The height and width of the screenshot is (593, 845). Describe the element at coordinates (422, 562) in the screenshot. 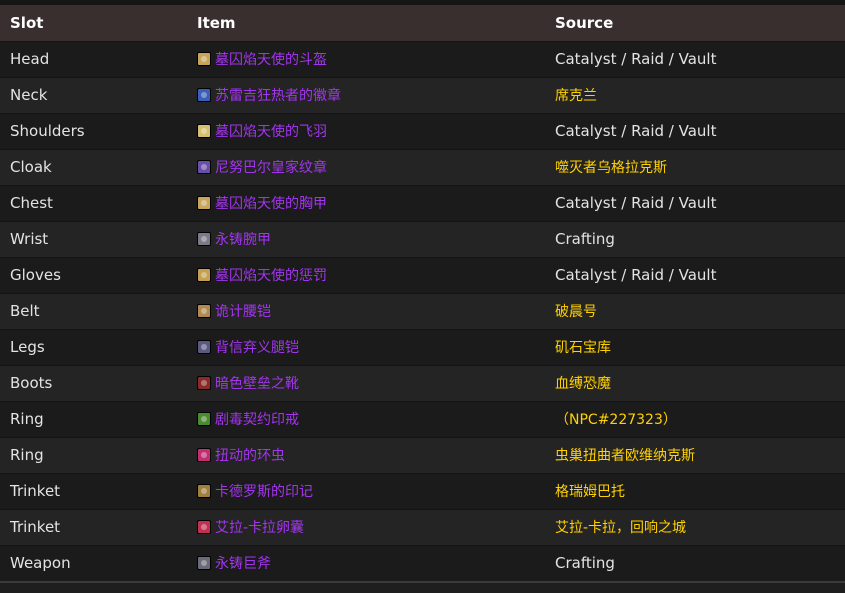

I see `table-row: Weapon 永铸巨斧 Crafting` at that location.